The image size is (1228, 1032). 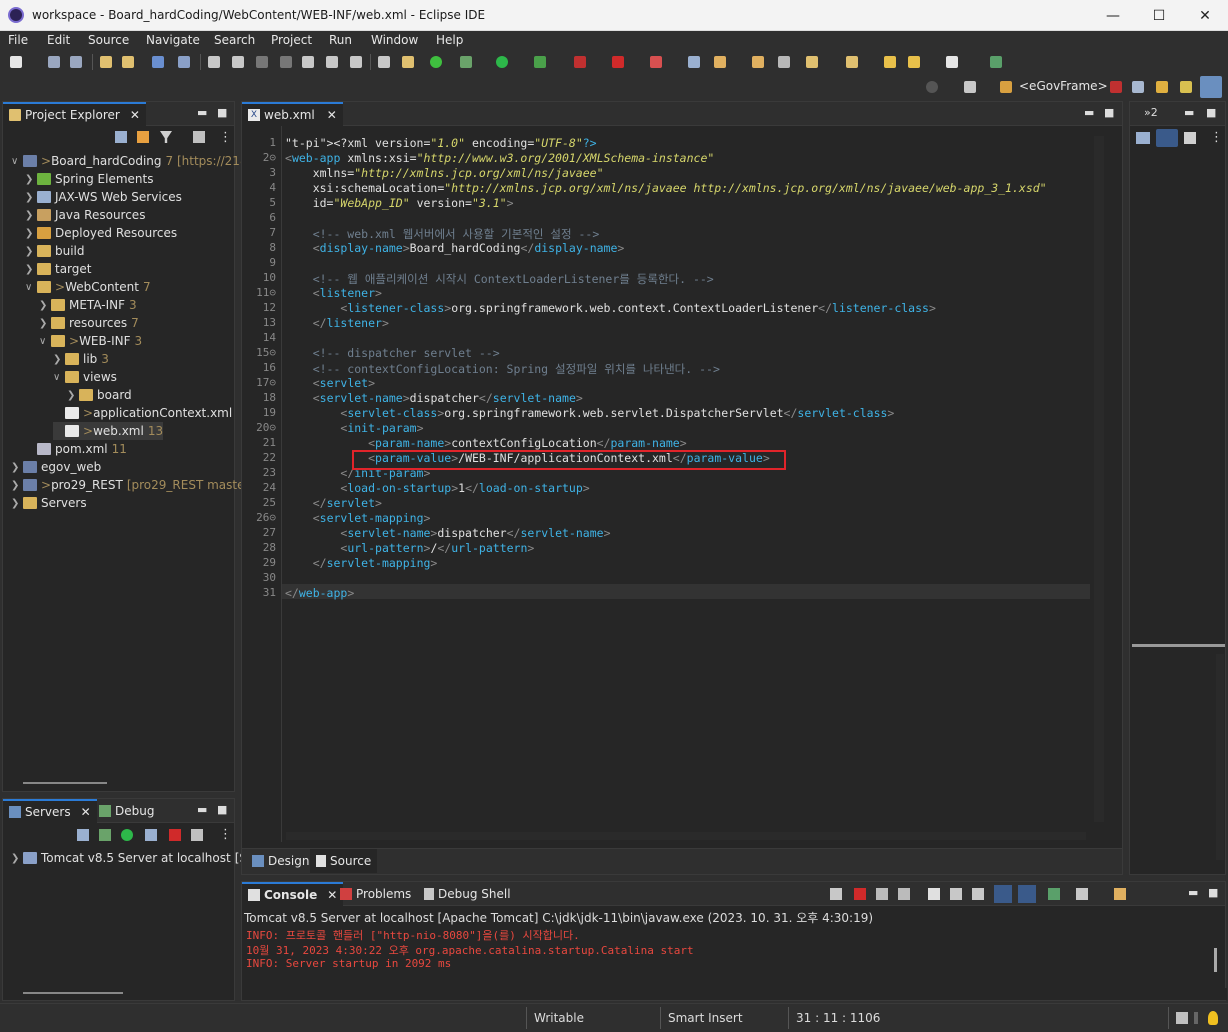 What do you see at coordinates (184, 62) in the screenshot?
I see `skip-breakpoints-icon` at bounding box center [184, 62].